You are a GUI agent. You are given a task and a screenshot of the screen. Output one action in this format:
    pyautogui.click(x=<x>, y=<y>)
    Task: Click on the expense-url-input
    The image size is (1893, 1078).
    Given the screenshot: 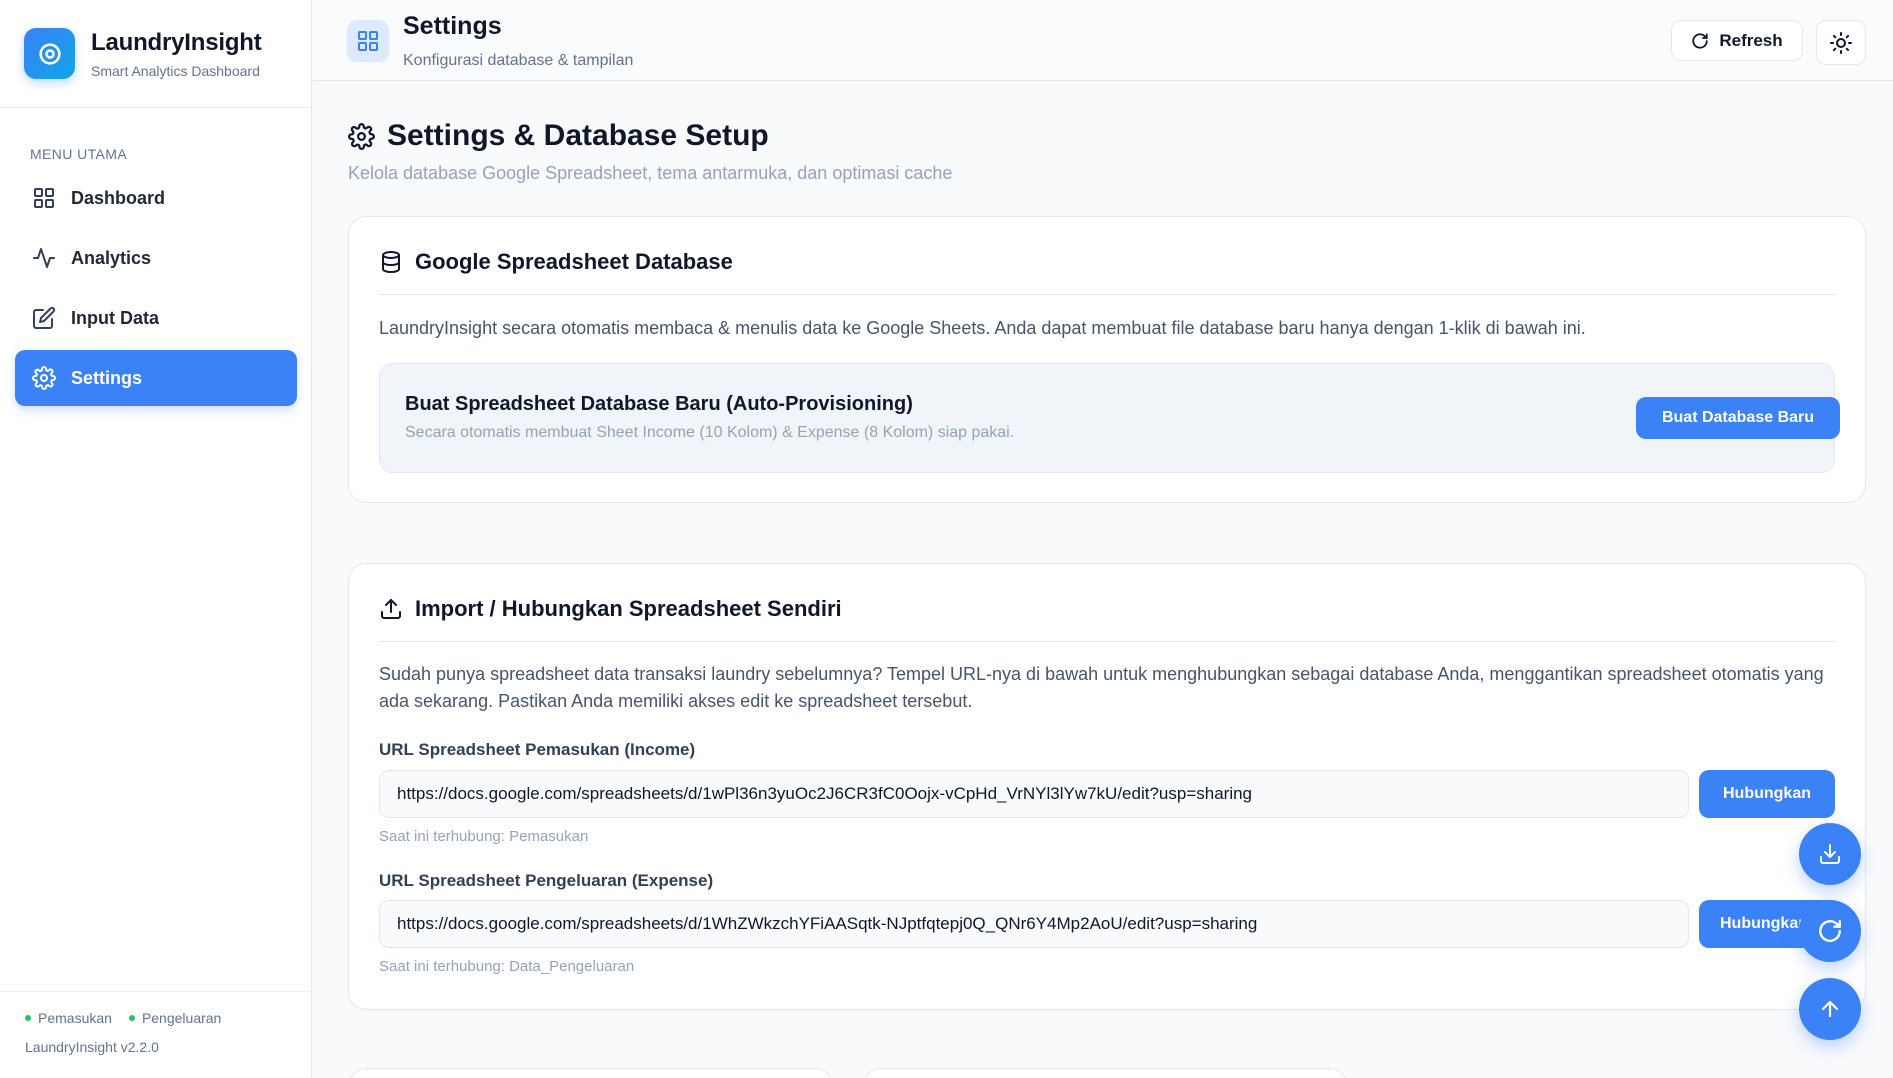 What is the action you would take?
    pyautogui.click(x=1034, y=924)
    